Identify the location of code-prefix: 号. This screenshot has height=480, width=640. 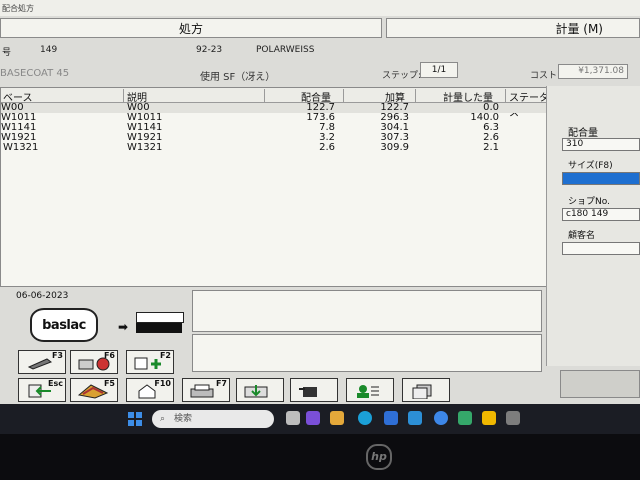
(7, 53).